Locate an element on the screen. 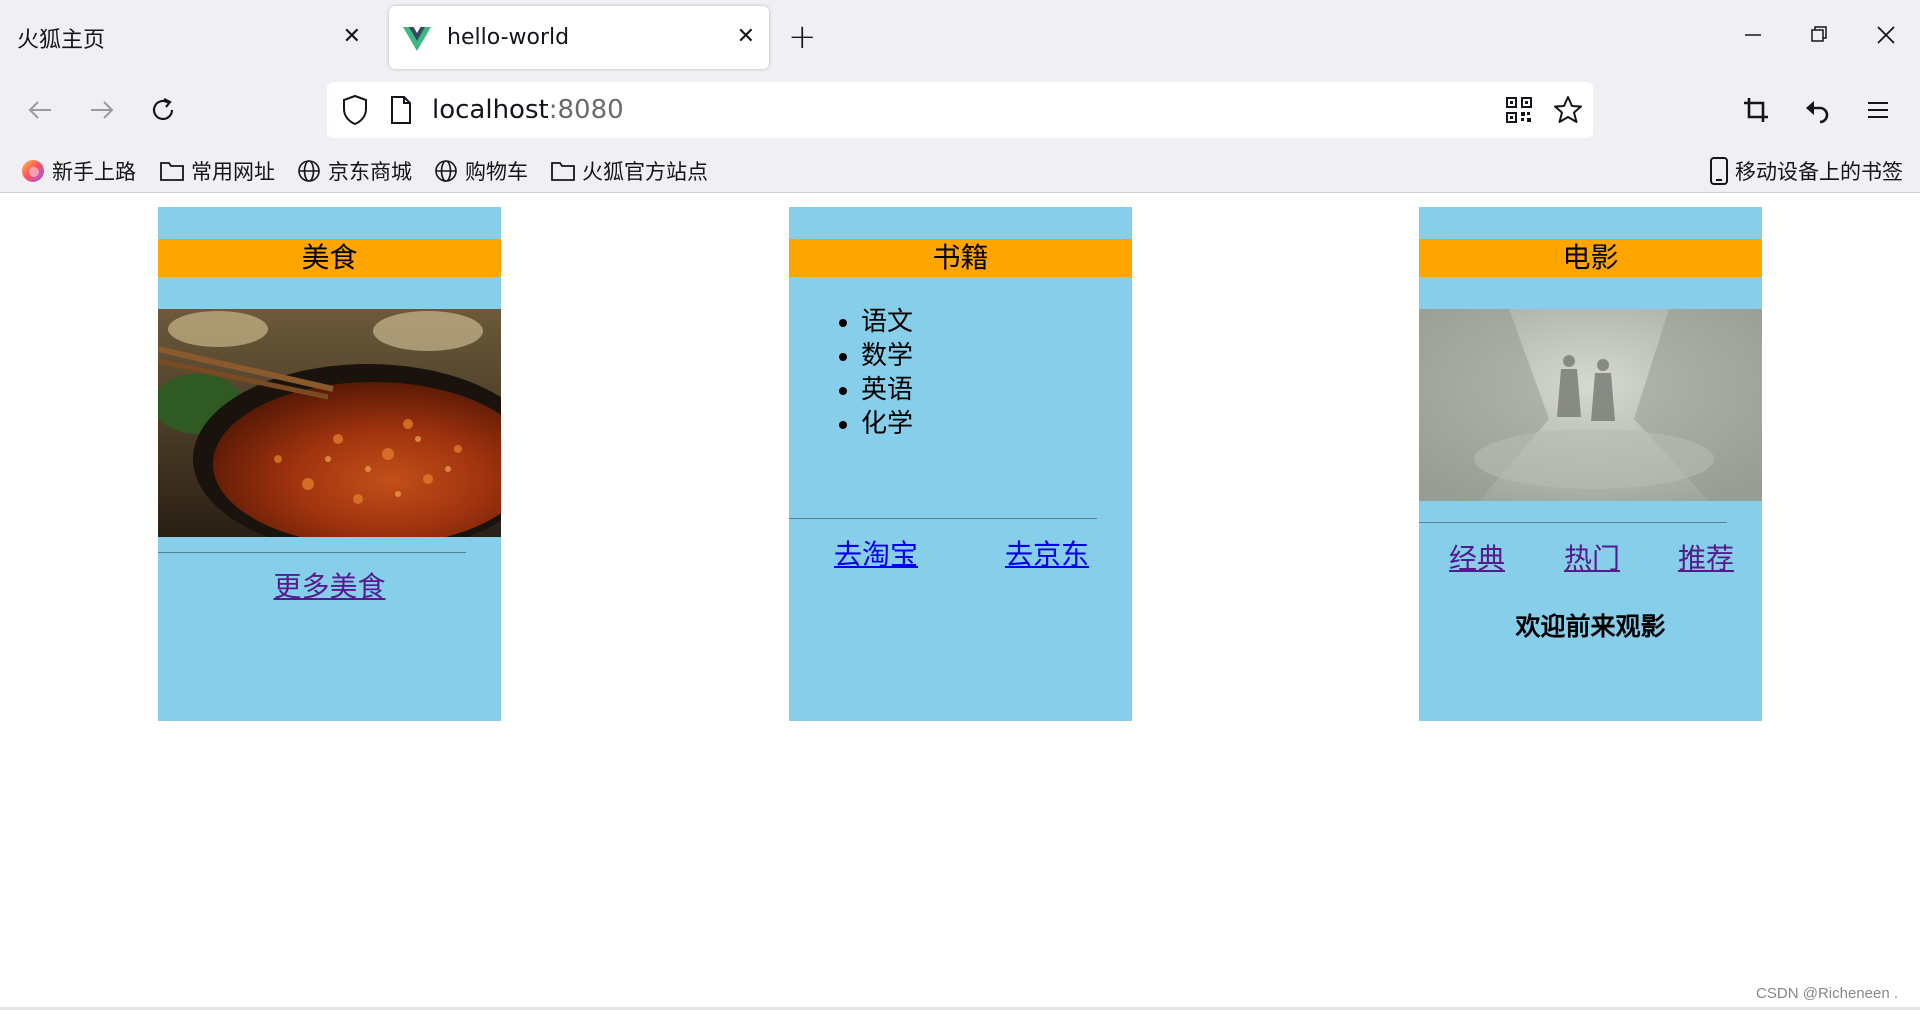  forward-icon is located at coordinates (102, 110).